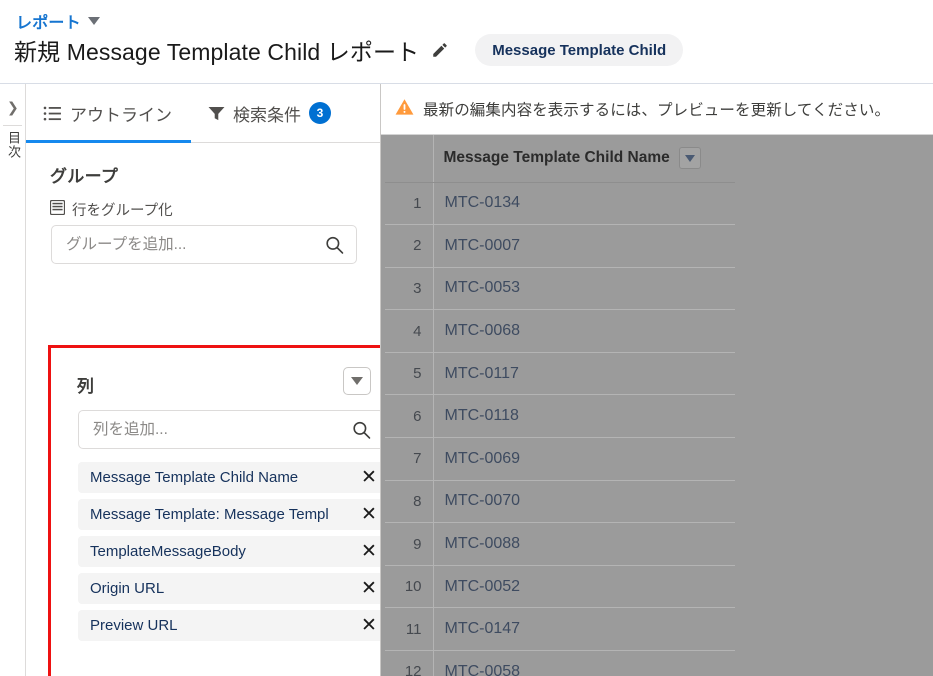 The width and height of the screenshot is (933, 676). What do you see at coordinates (584, 246) in the screenshot?
I see `cell-name: MTC-0007` at bounding box center [584, 246].